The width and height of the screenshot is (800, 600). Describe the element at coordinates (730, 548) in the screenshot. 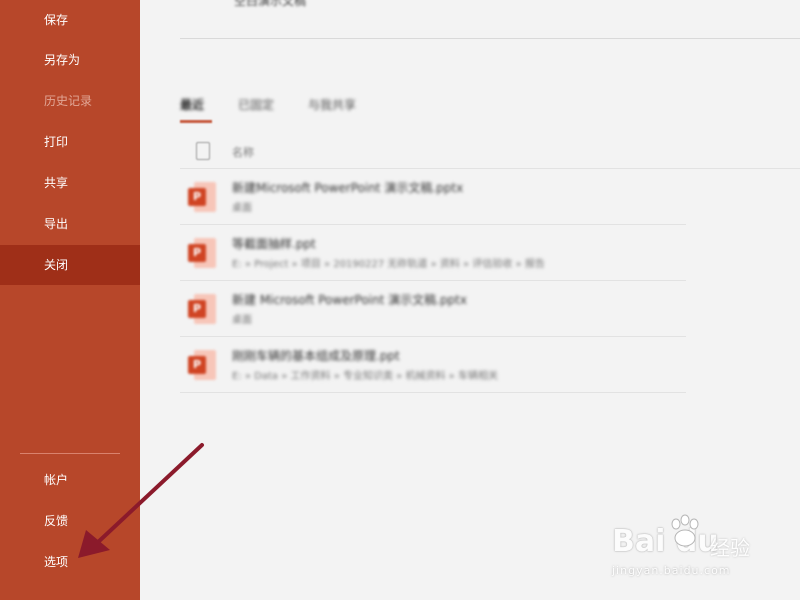

I see `watermark-sub: 经验` at that location.